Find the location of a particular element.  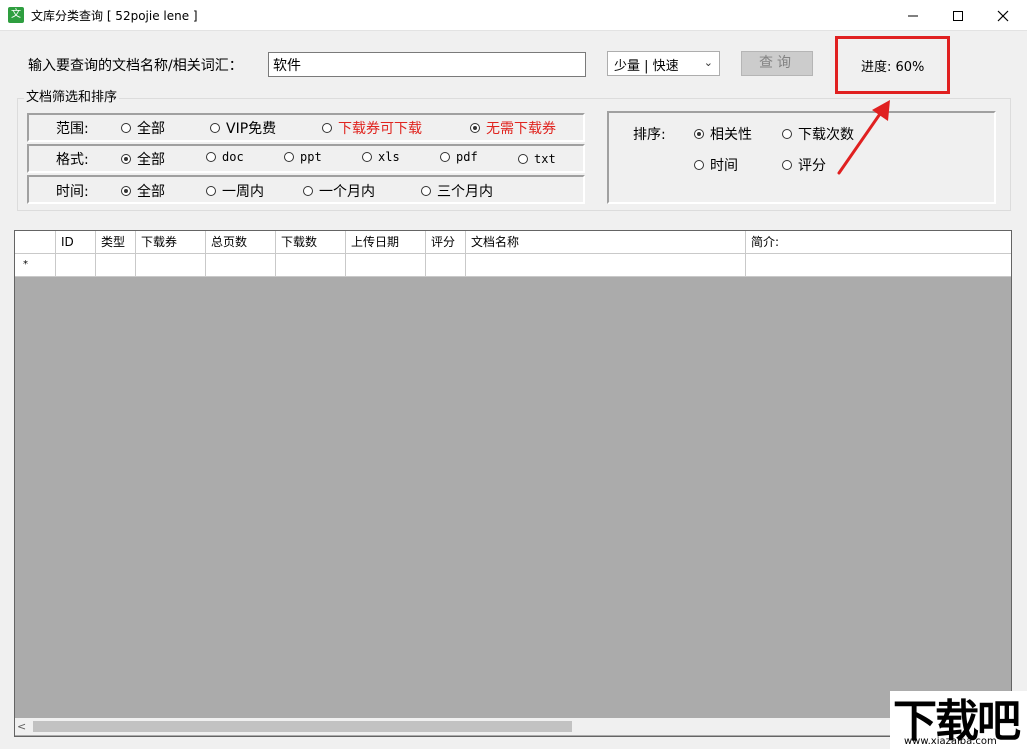

window-title: 文库分类查询 [ 52pojie lene ] is located at coordinates (114, 16).